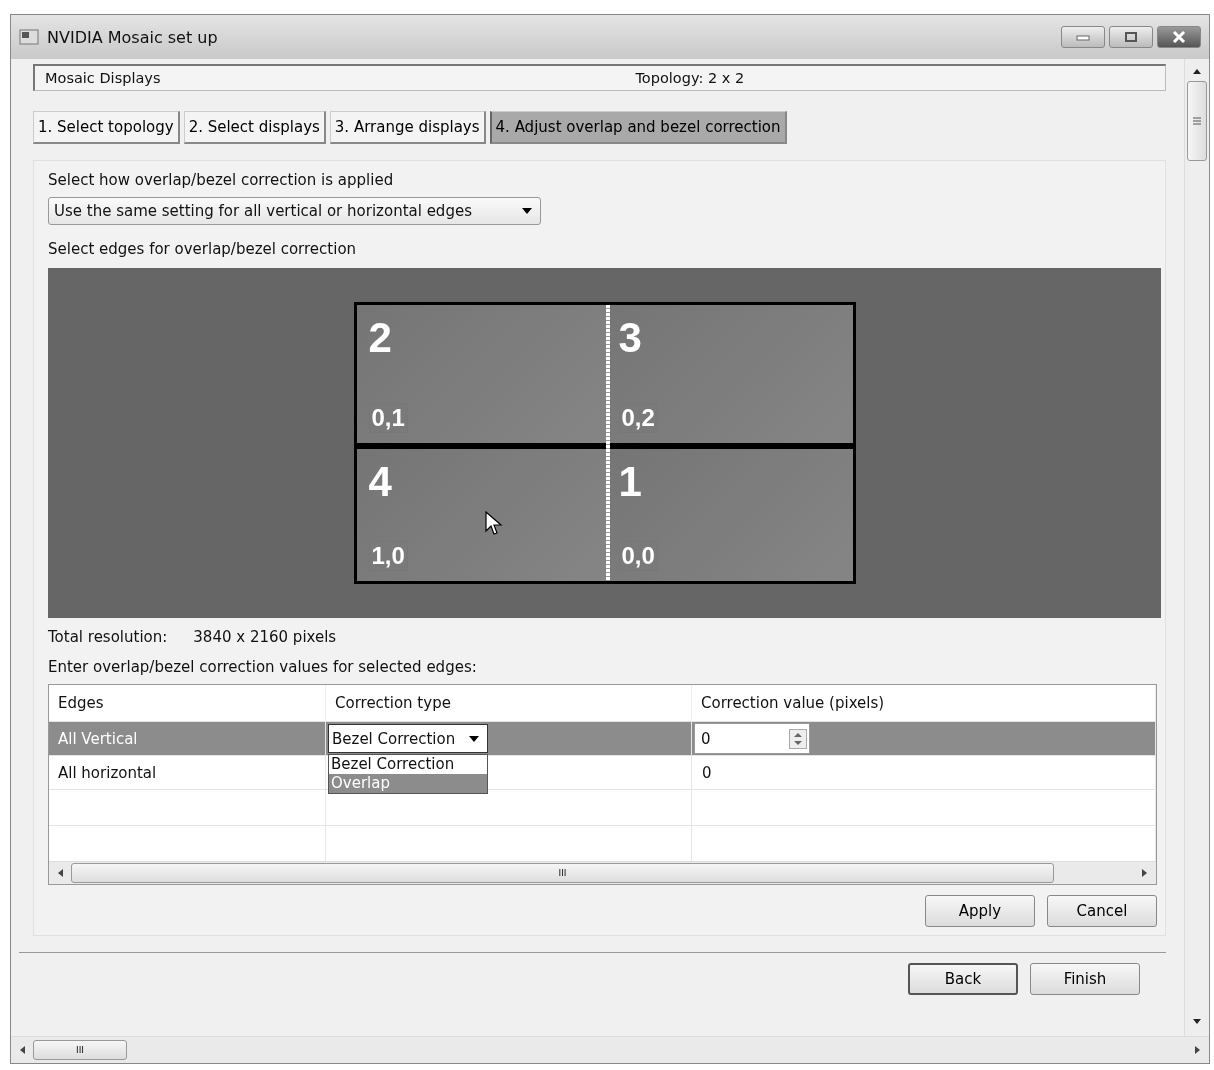  I want to click on display-position: 1,0, so click(388, 556).